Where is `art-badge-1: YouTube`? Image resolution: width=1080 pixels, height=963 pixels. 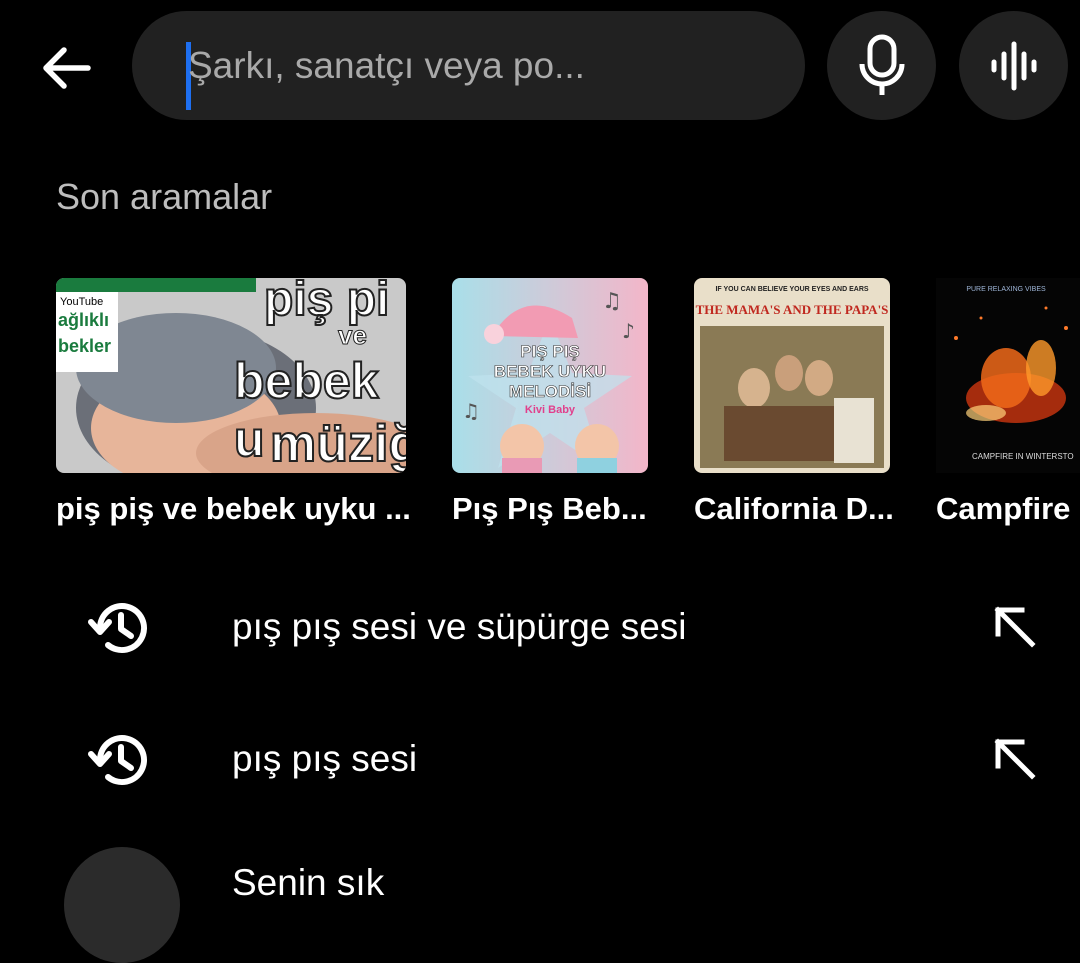 art-badge-1: YouTube is located at coordinates (82, 302).